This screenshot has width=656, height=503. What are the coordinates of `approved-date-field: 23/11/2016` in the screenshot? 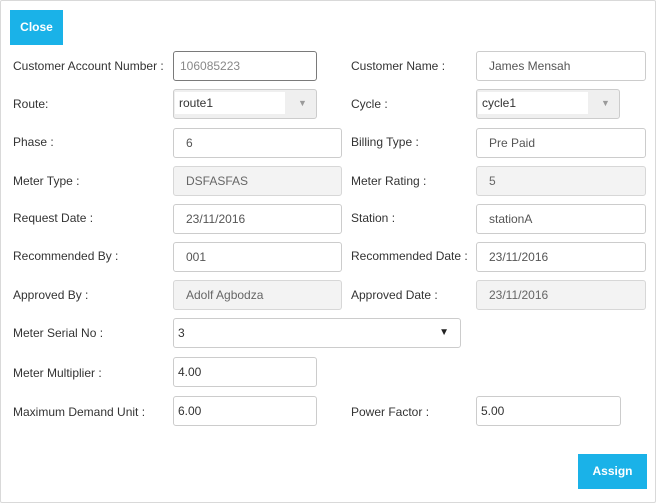 It's located at (561, 295).